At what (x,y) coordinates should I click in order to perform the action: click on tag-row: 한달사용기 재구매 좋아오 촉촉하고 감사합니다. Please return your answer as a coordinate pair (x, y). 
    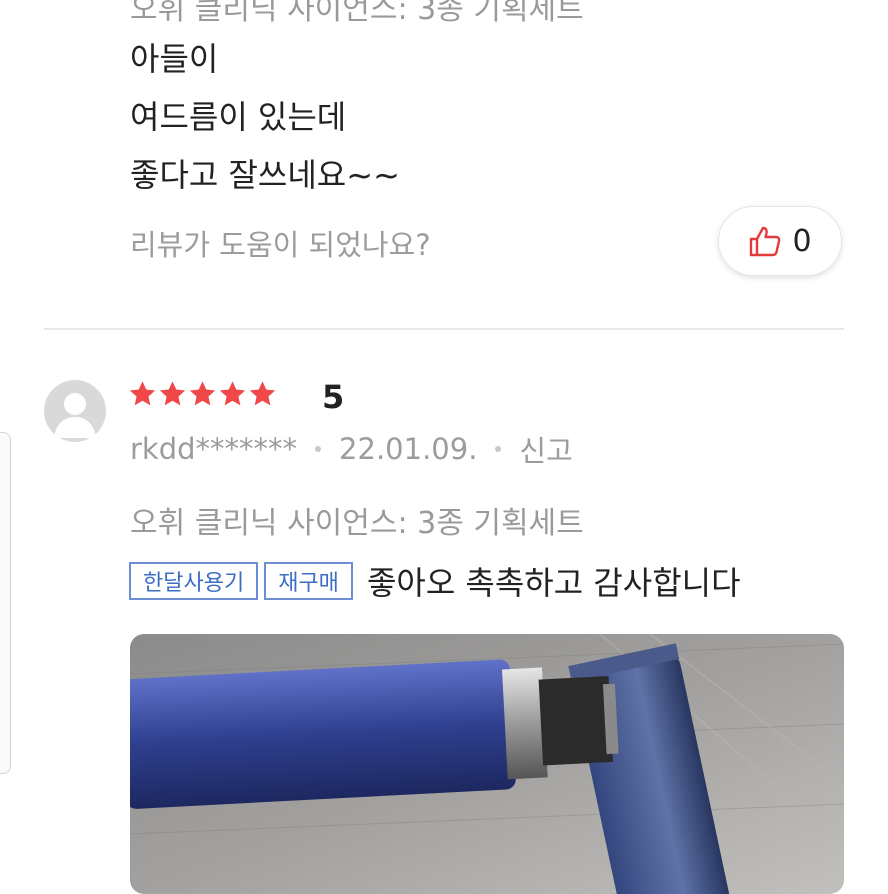
    Looking at the image, I should click on (435, 581).